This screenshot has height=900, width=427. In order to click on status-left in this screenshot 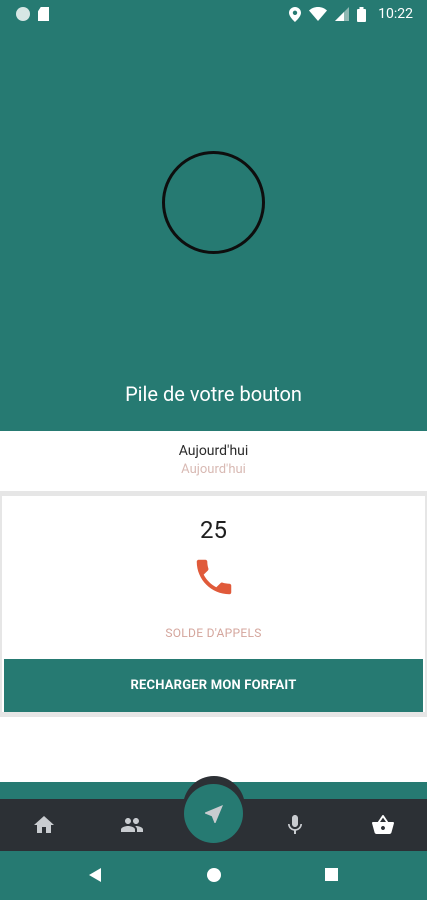, I will do `click(32, 14)`.